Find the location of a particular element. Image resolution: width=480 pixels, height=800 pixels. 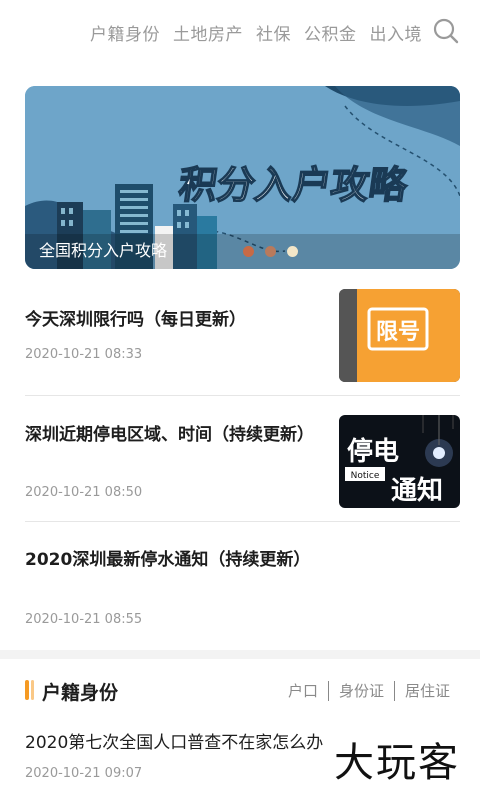

section-title: 户籍身份 is located at coordinates (80, 693).